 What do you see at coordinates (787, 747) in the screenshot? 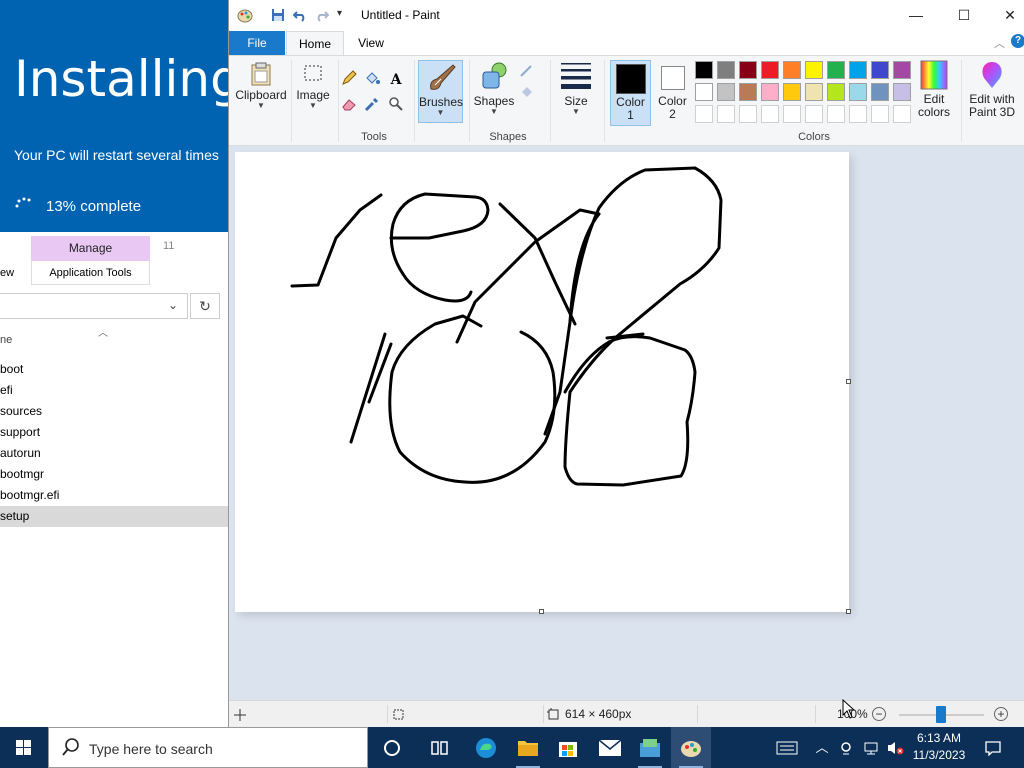
I see `input-keyboard-icon` at bounding box center [787, 747].